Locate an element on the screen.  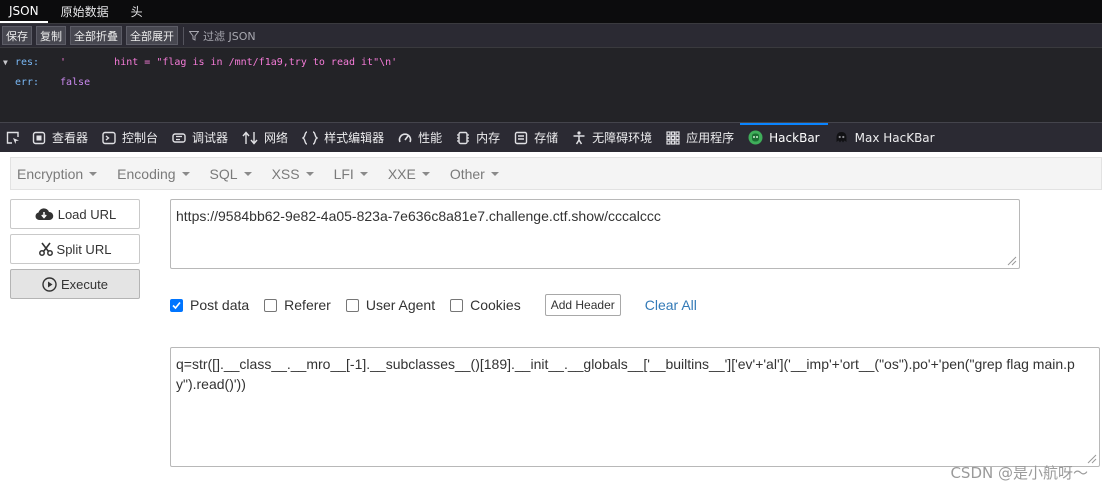
element-picker-icon is located at coordinates (13, 138).